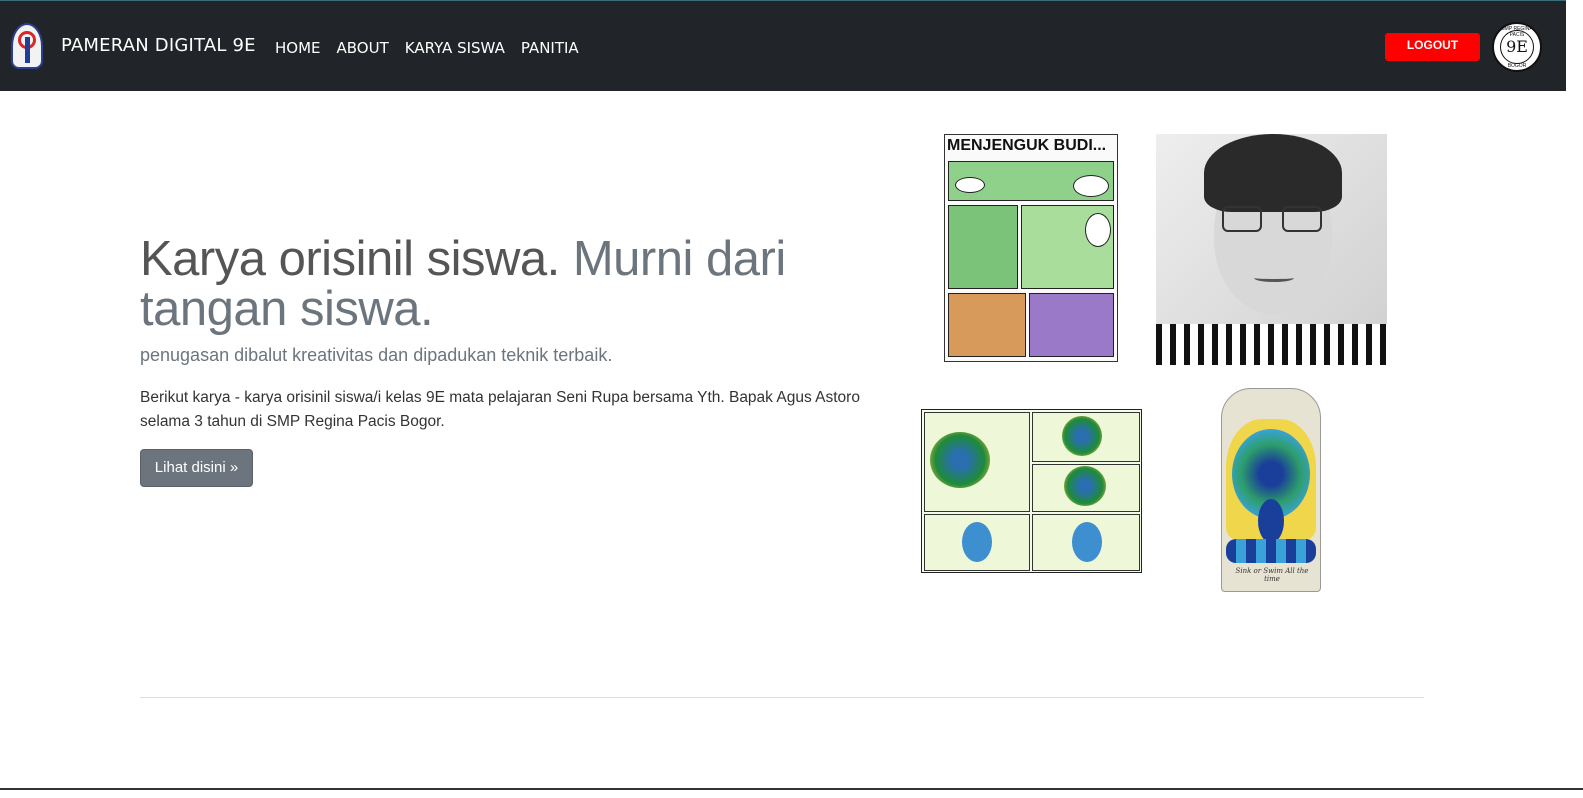  Describe the element at coordinates (1271, 551) in the screenshot. I see `board-waves` at that location.